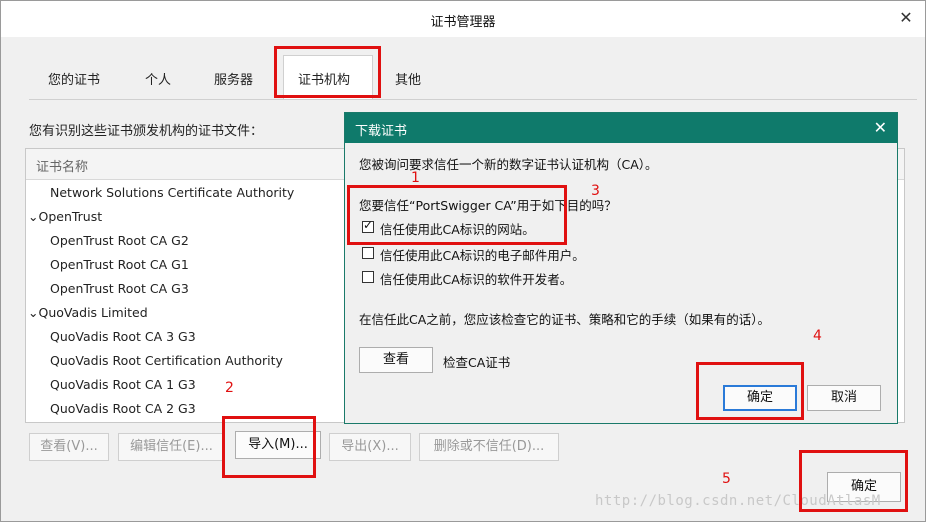 Image resolution: width=926 pixels, height=522 pixels. What do you see at coordinates (482, 254) in the screenshot?
I see `trust-email-label: 信任使用此CA标识的电子邮件用户。` at bounding box center [482, 254].